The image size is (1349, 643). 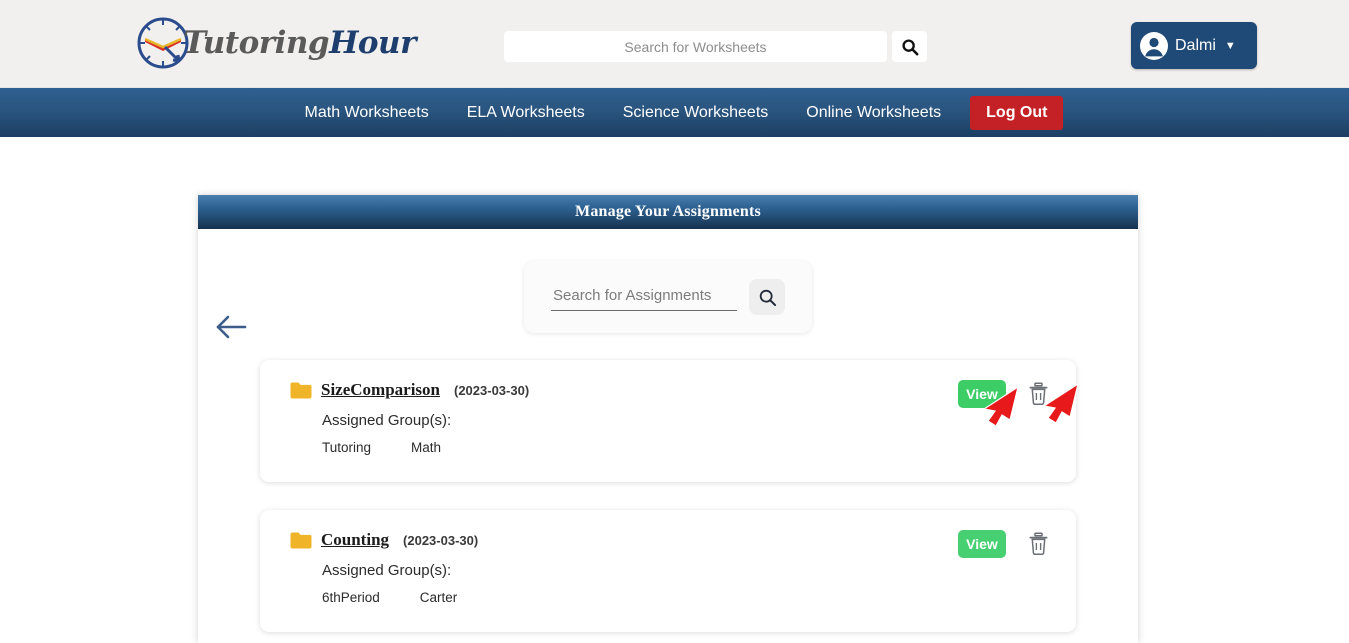 I want to click on assignment-name-link: Counting, so click(x=355, y=540).